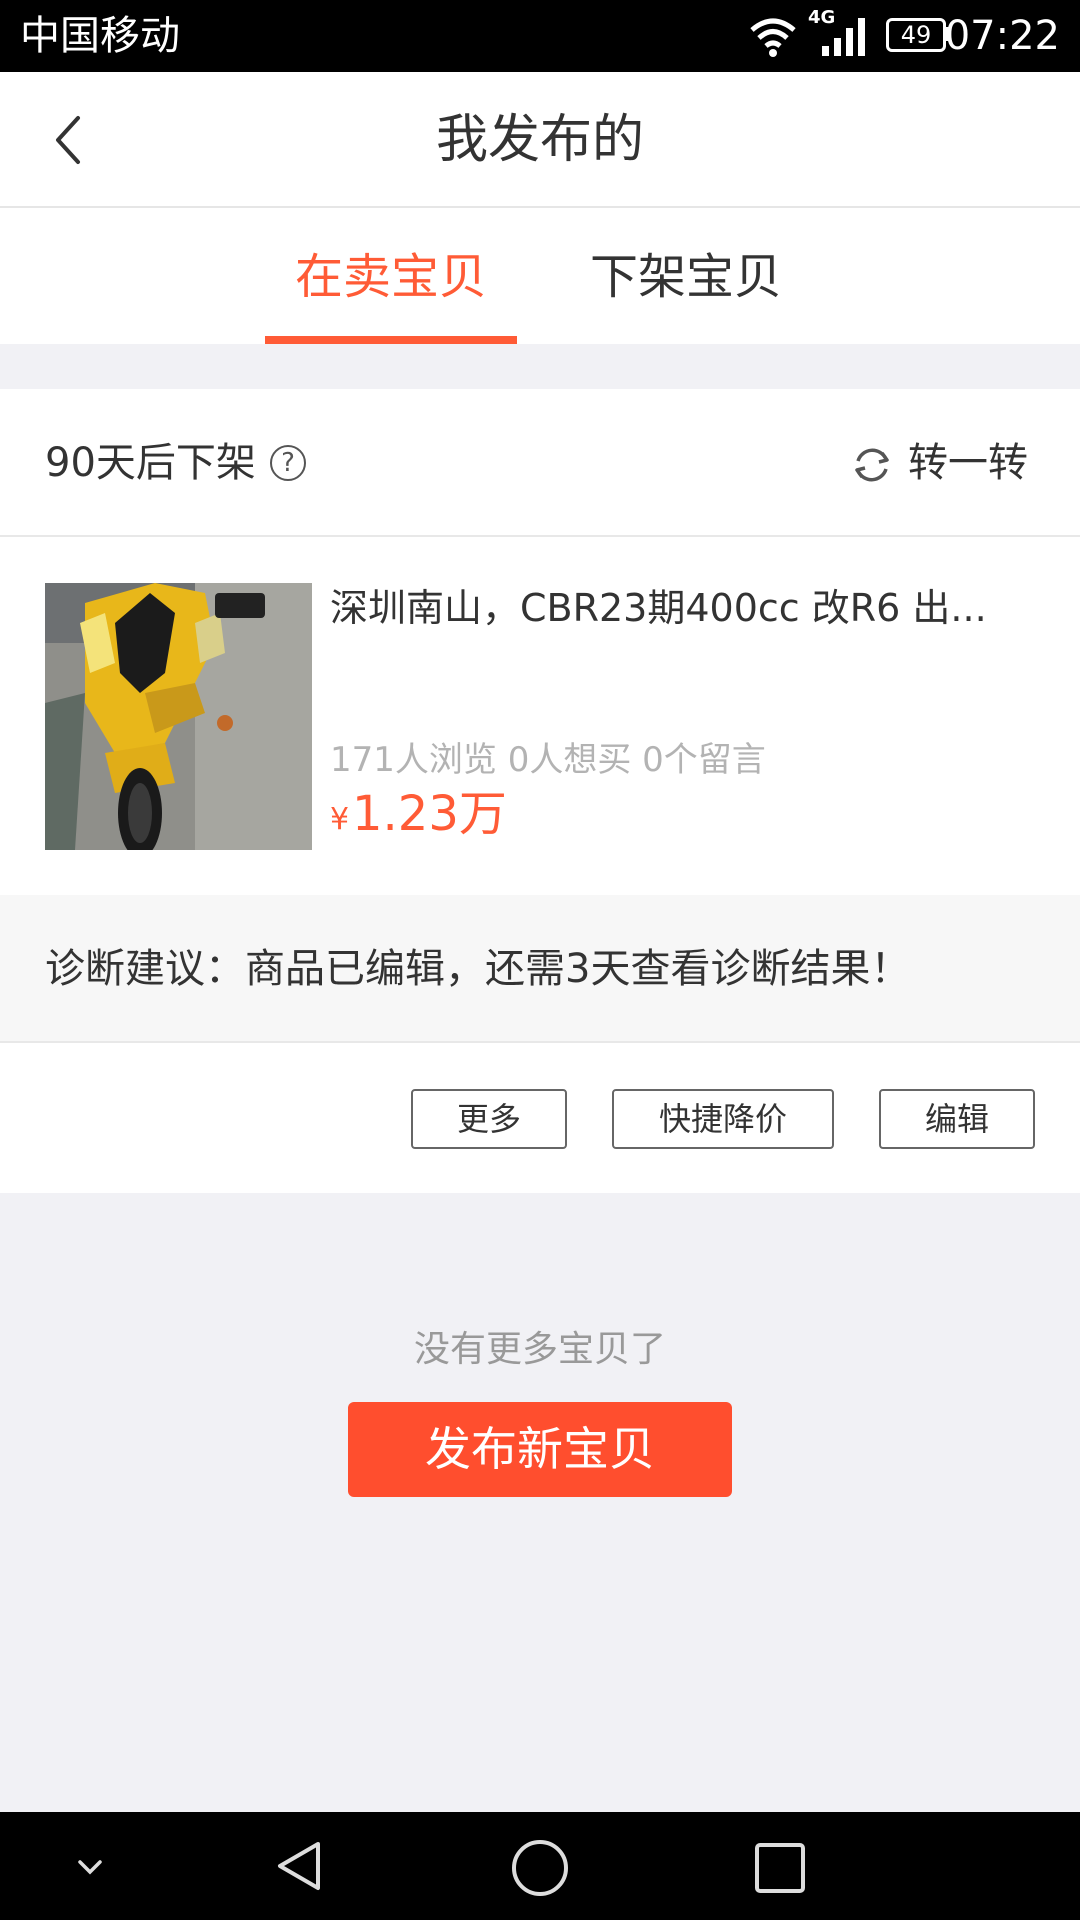 The width and height of the screenshot is (1080, 1920). What do you see at coordinates (723, 1119) in the screenshot?
I see `quick-price-drop-button: 快捷降价` at bounding box center [723, 1119].